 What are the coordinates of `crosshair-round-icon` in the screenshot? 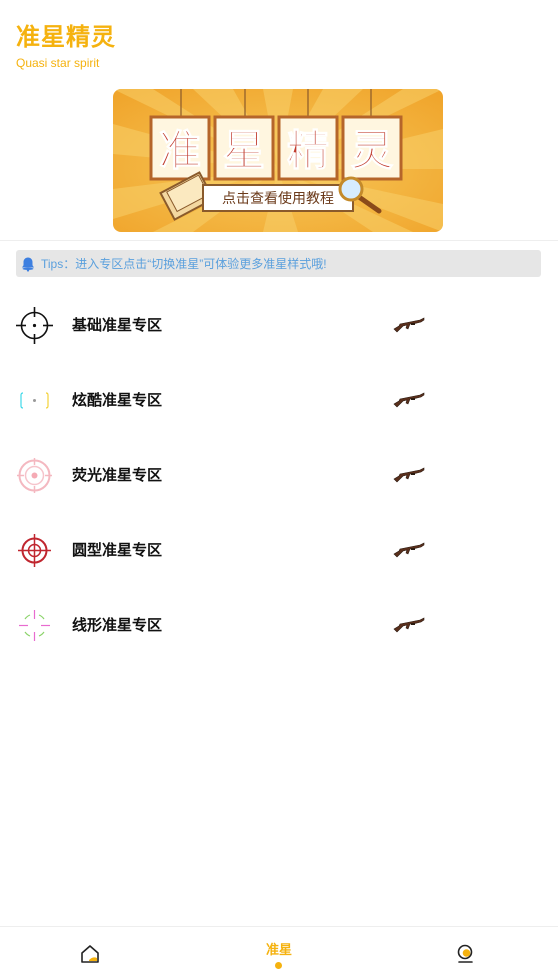 It's located at (34, 550).